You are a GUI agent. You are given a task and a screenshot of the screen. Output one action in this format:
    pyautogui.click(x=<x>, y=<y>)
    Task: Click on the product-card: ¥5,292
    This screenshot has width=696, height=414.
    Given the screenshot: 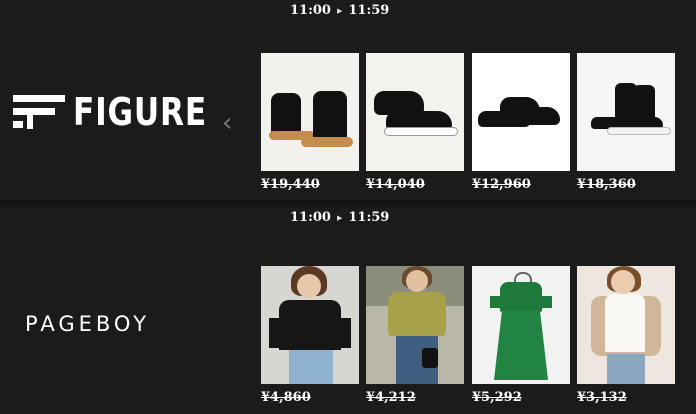 What is the action you would take?
    pyautogui.click(x=521, y=335)
    